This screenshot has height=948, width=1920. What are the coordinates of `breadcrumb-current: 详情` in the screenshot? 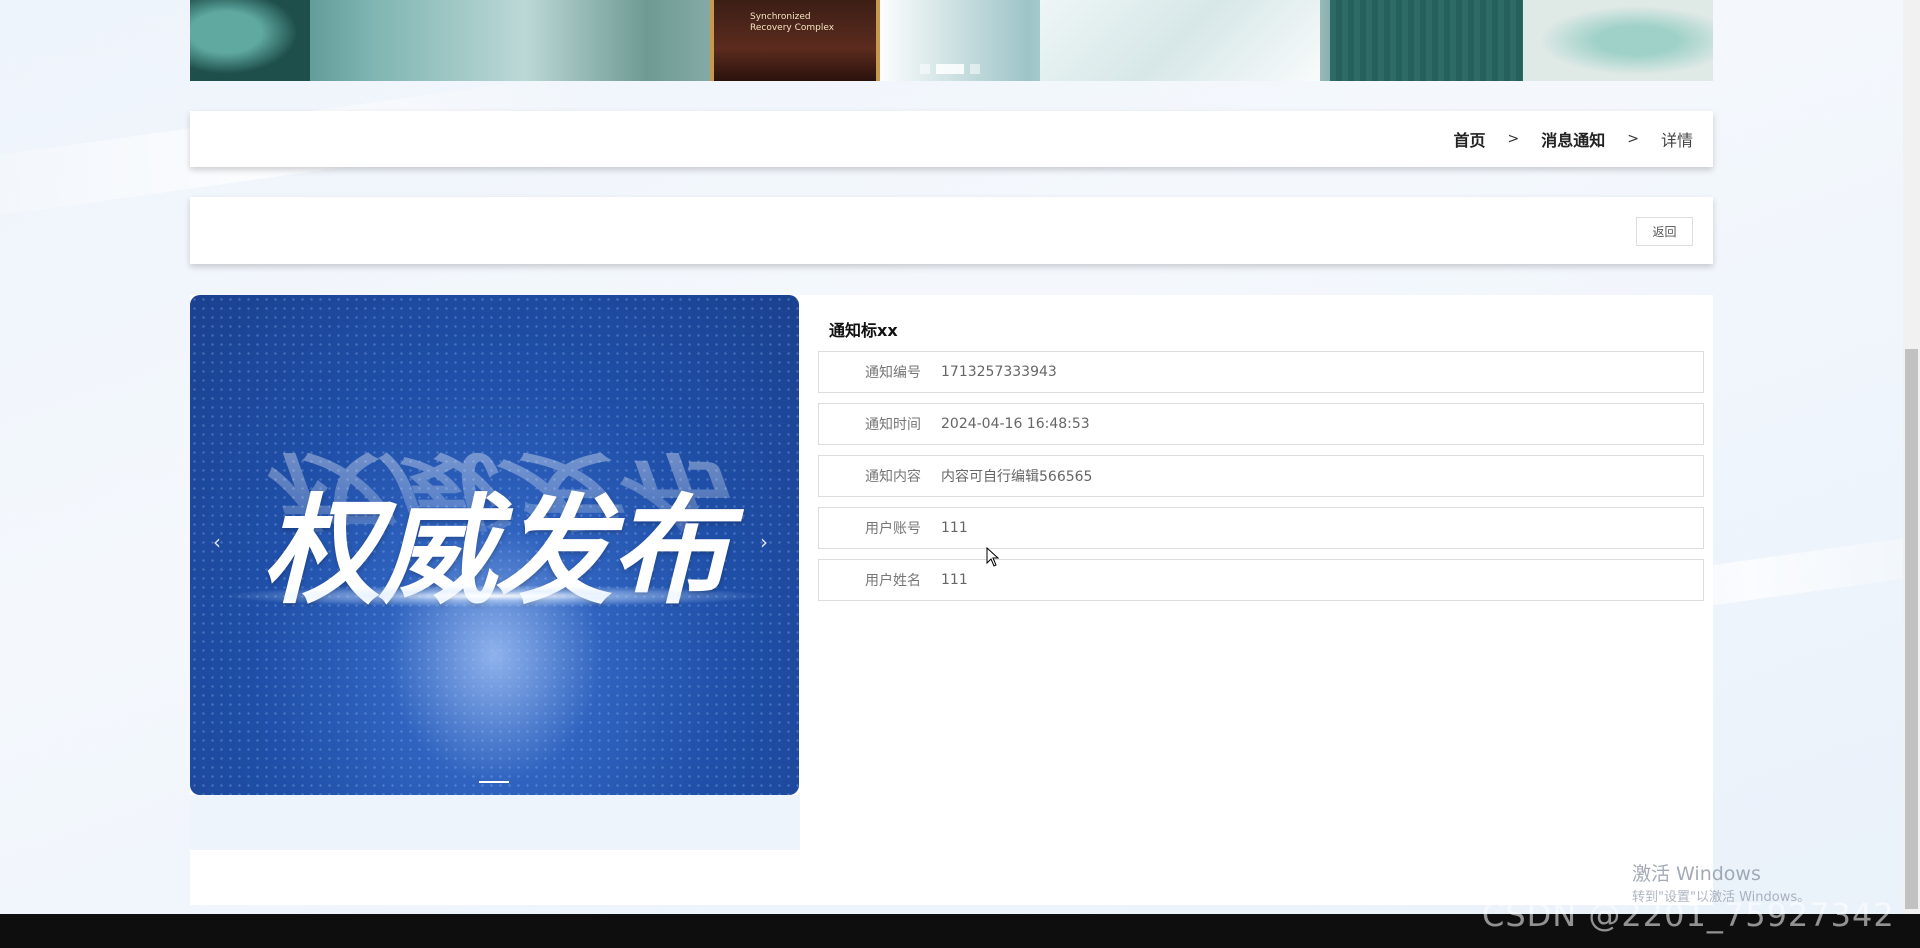 It's located at (1676, 140).